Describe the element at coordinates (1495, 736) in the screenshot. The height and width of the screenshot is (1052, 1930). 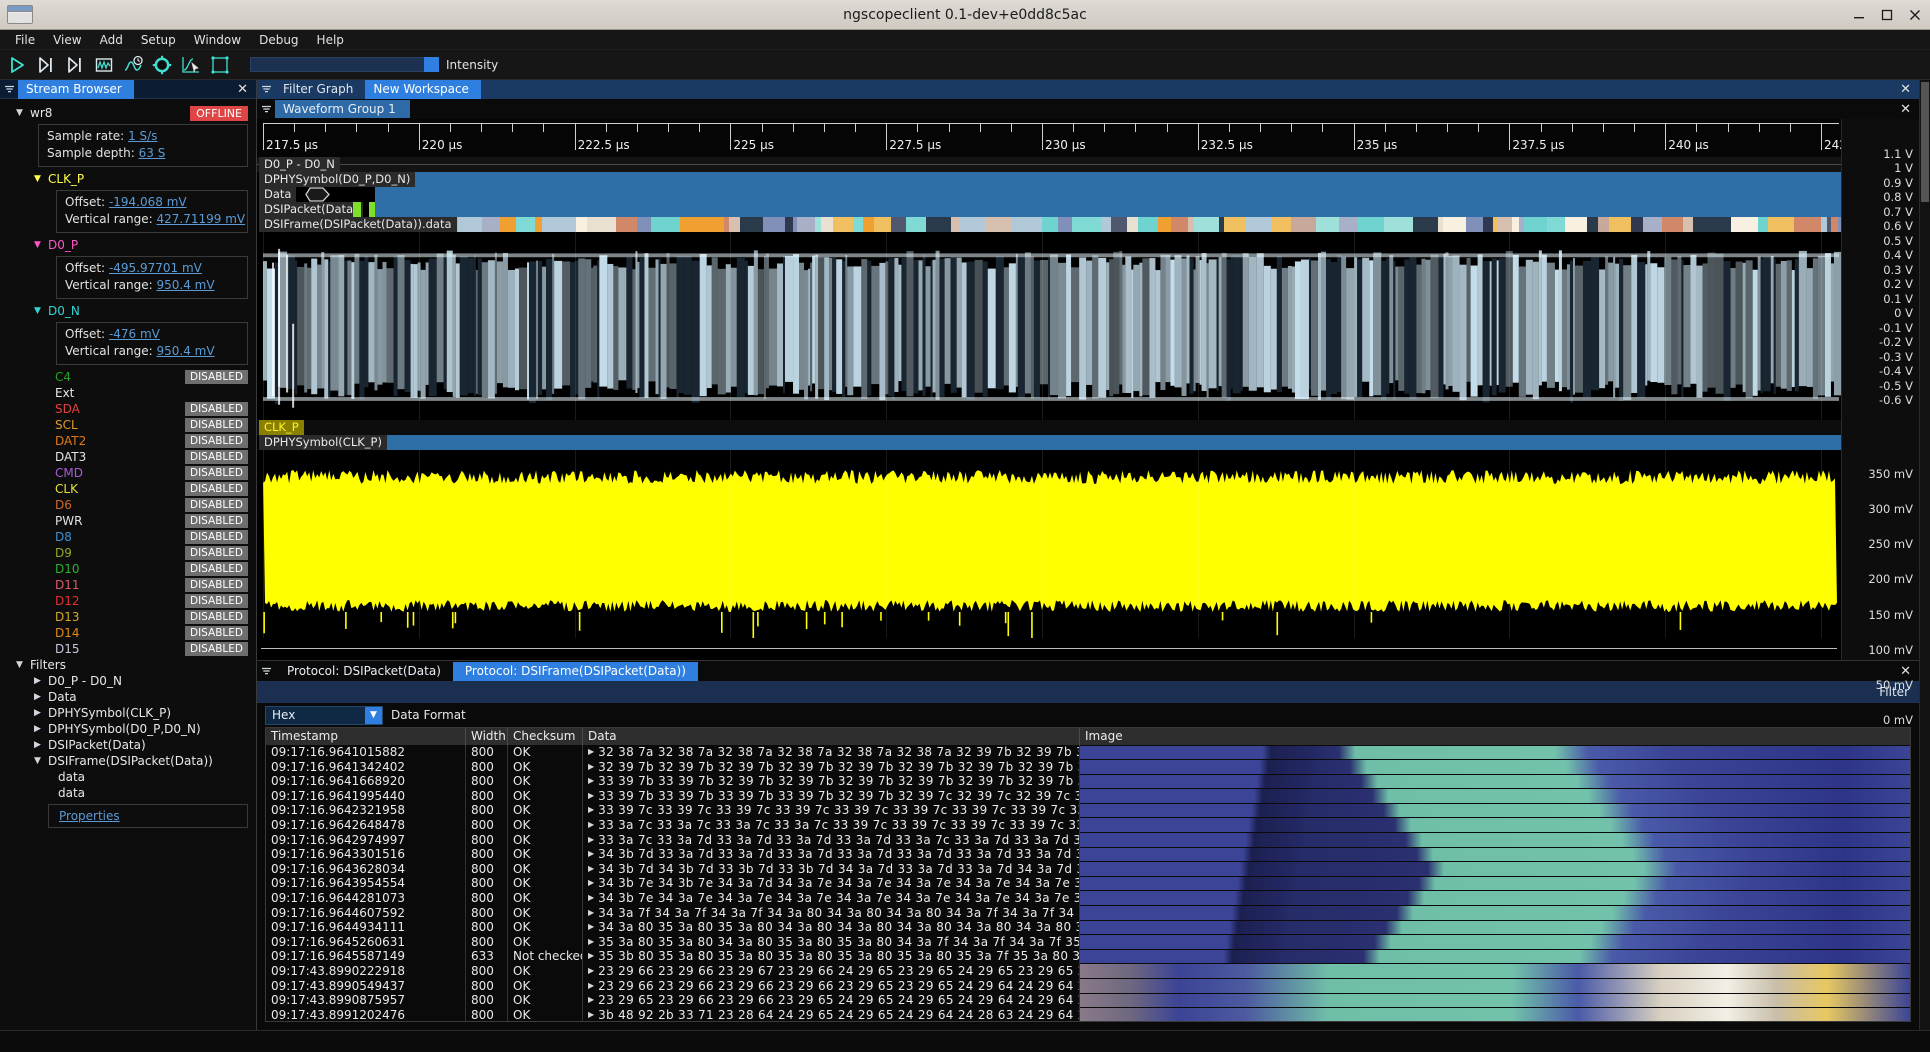
I see `column-header-image: Image` at that location.